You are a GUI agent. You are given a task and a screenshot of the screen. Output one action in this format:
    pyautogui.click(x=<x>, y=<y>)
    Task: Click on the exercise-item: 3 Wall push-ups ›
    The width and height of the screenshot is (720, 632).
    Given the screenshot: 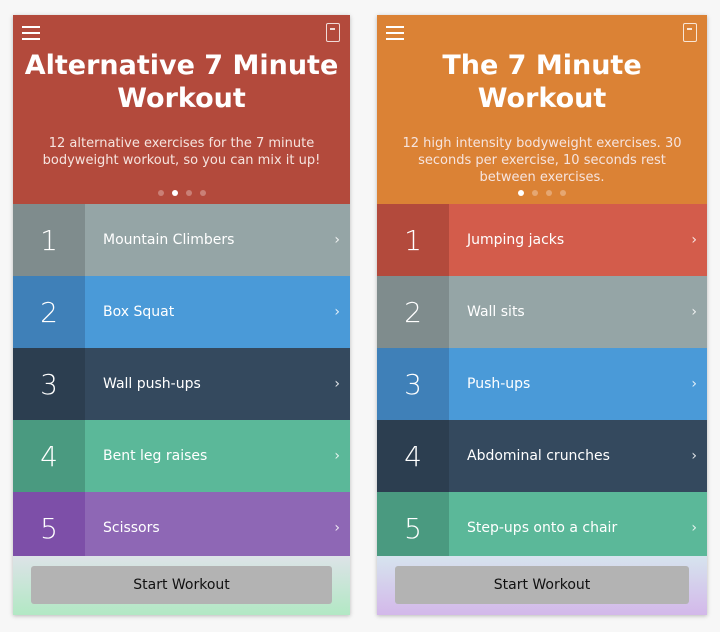 What is the action you would take?
    pyautogui.click(x=181, y=384)
    